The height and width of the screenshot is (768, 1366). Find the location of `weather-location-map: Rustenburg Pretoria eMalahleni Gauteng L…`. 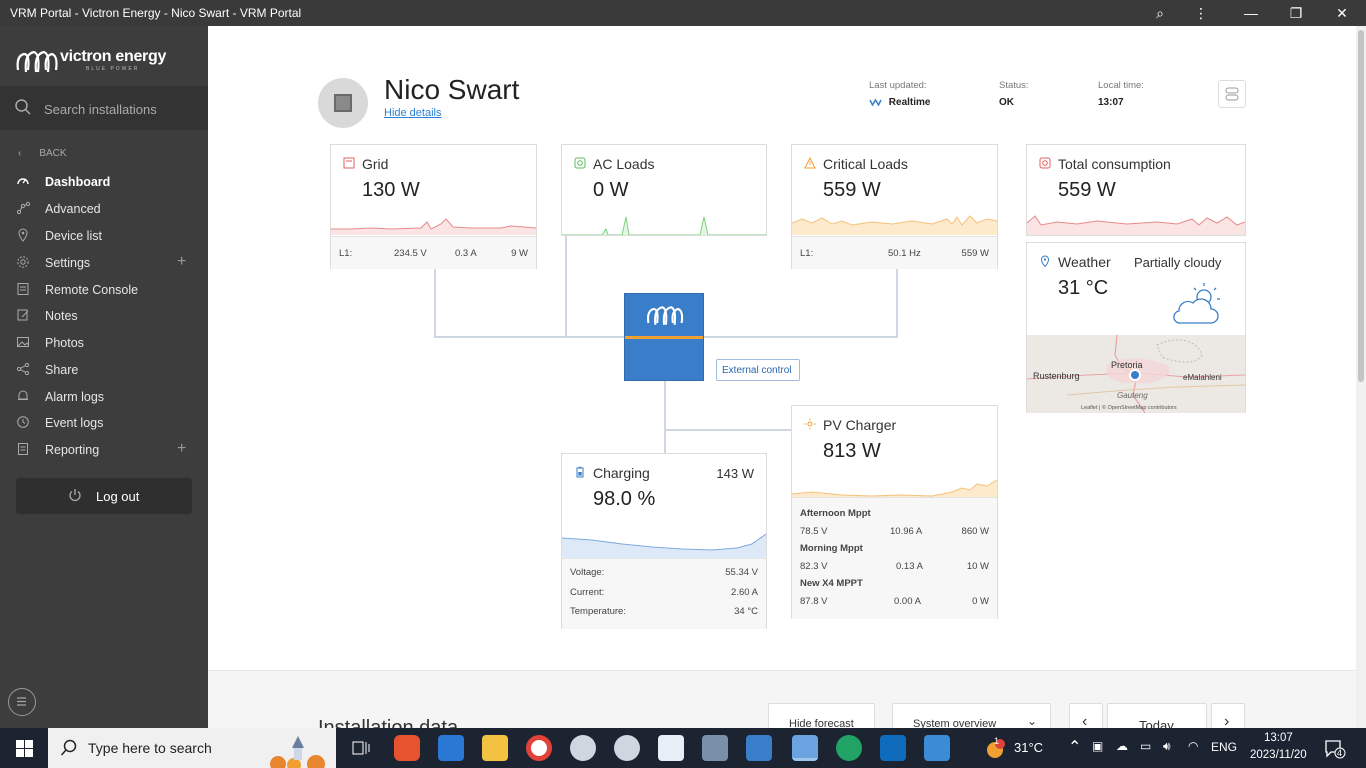

weather-location-map: Rustenburg Pretoria eMalahleni Gauteng L… is located at coordinates (1136, 374).